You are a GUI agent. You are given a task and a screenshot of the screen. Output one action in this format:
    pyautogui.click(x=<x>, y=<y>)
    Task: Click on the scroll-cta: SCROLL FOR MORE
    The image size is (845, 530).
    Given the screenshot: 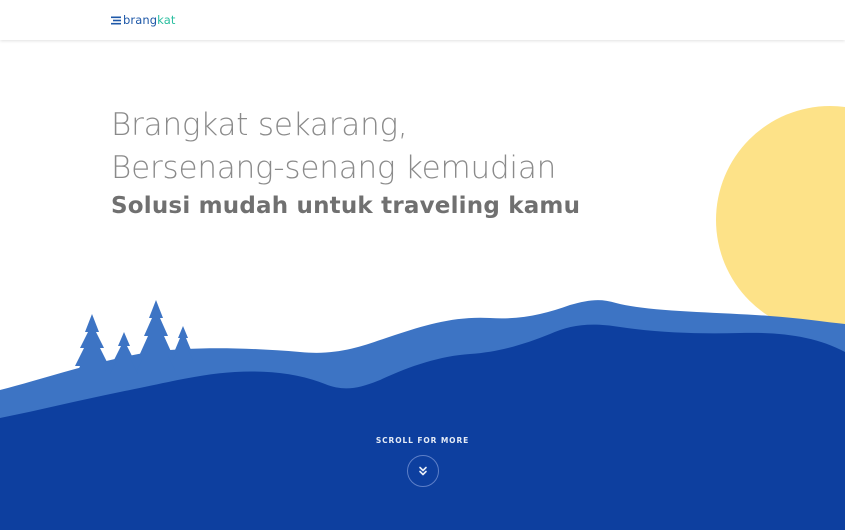 What is the action you would take?
    pyautogui.click(x=422, y=461)
    